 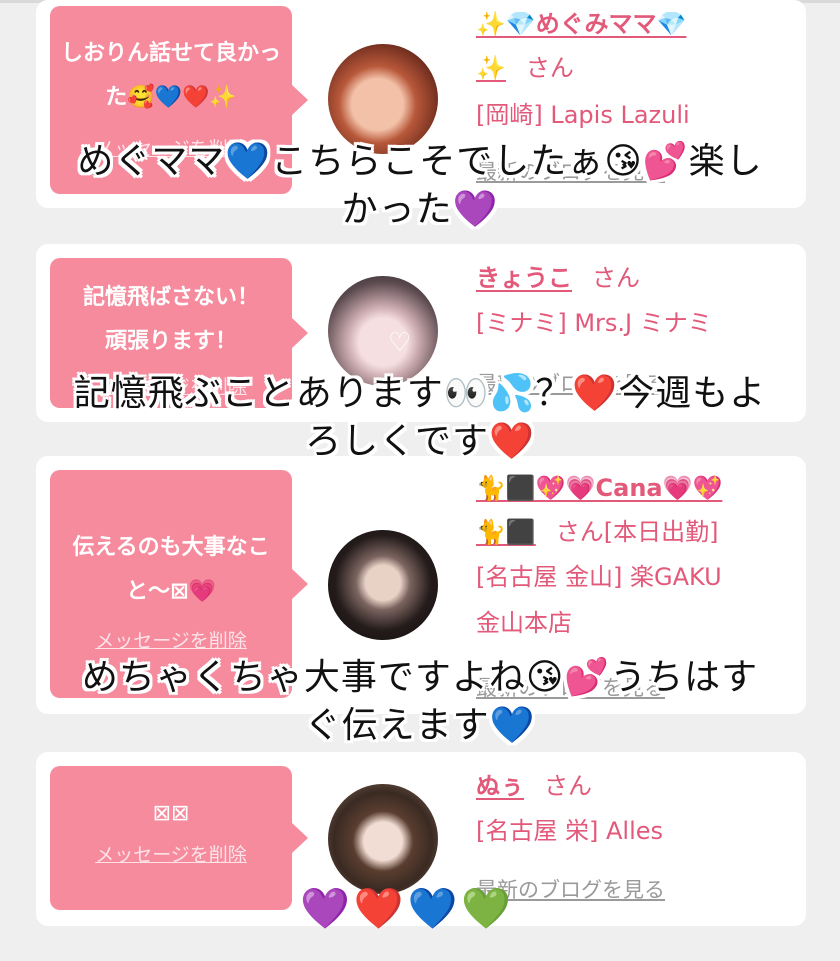 I want to click on cast-name-line: ぬぅ さん, so click(x=636, y=786).